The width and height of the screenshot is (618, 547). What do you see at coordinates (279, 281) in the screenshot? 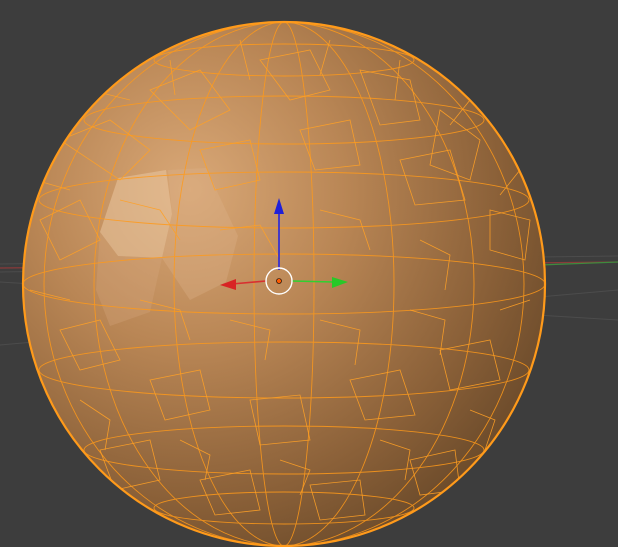
I see `pivot-point-icon` at bounding box center [279, 281].